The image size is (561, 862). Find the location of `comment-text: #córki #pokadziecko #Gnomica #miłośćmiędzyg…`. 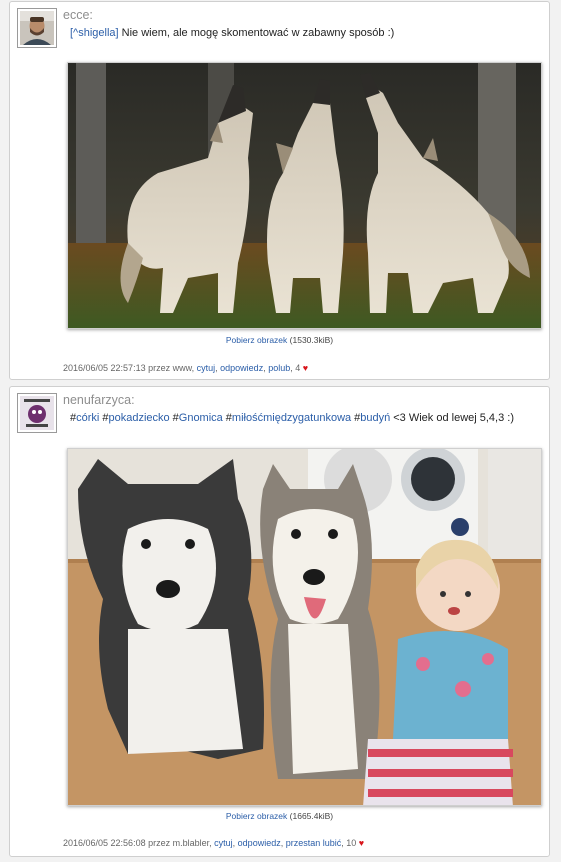

comment-text: #córki #pokadziecko #Gnomica #miłośćmiędzyg… is located at coordinates (292, 418).